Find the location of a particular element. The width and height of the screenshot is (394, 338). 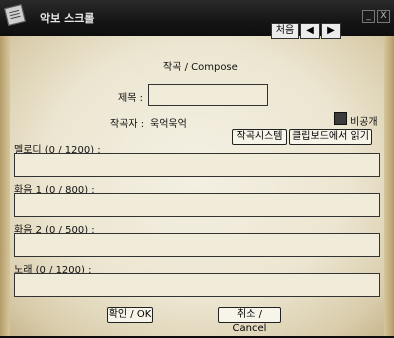

clipboard-read-button: 클립보드에서 읽기 is located at coordinates (330, 137).